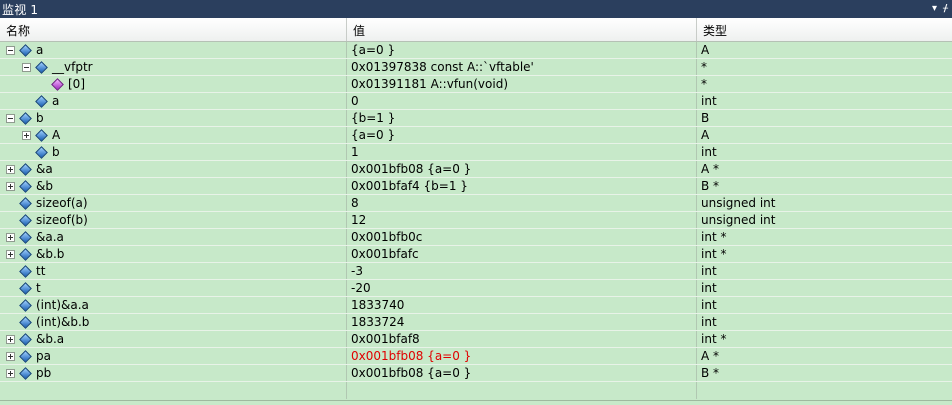 This screenshot has height=405, width=952. Describe the element at coordinates (522, 203) in the screenshot. I see `watch-row-value: 8` at that location.